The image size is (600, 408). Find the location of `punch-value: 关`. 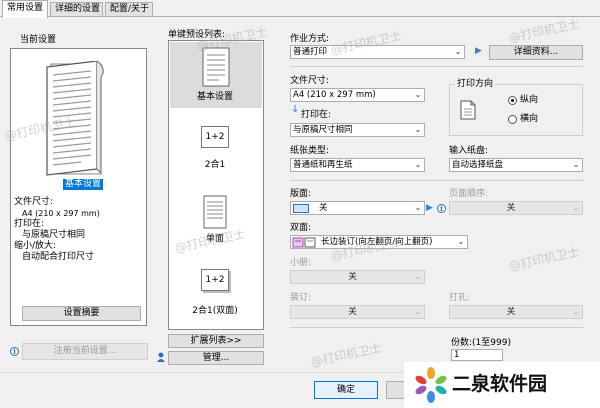

punch-value: 关 is located at coordinates (511, 312).